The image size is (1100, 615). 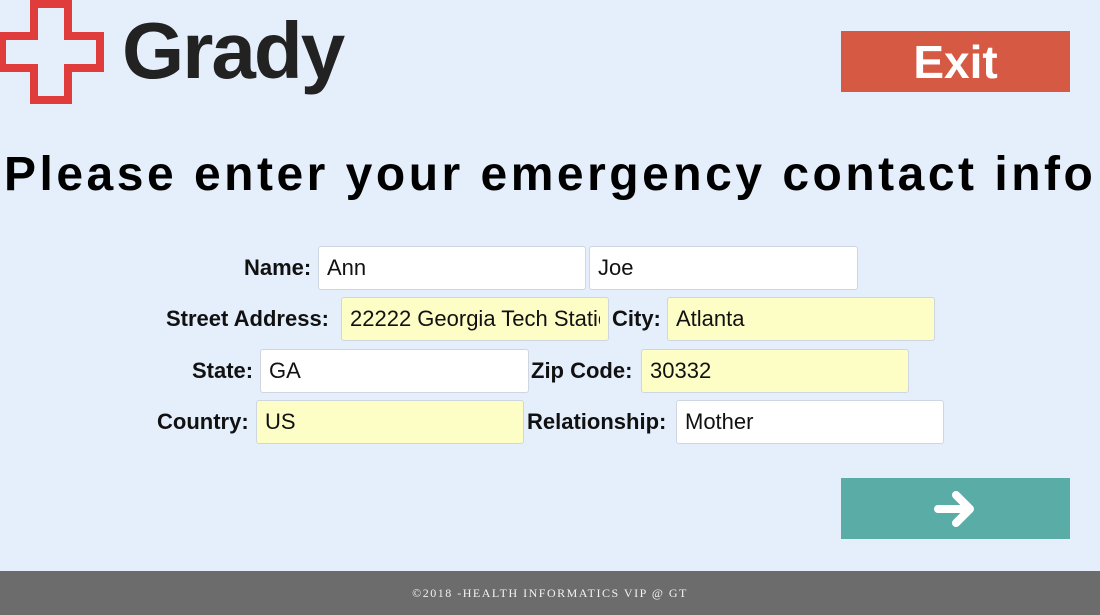 I want to click on footer: ©2018 -HEALTH INFORMATICS VIP @ GT, so click(x=550, y=593).